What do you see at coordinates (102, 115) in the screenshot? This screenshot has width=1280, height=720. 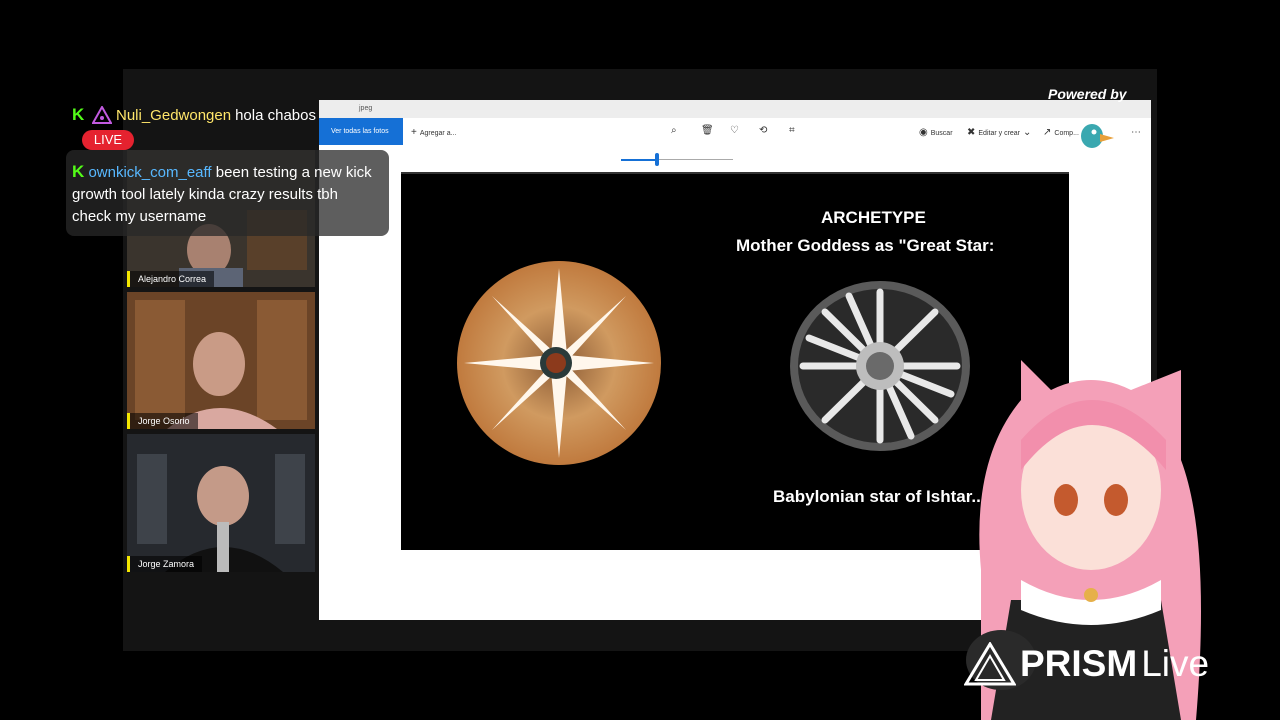 I see `triangle-badge-icon` at bounding box center [102, 115].